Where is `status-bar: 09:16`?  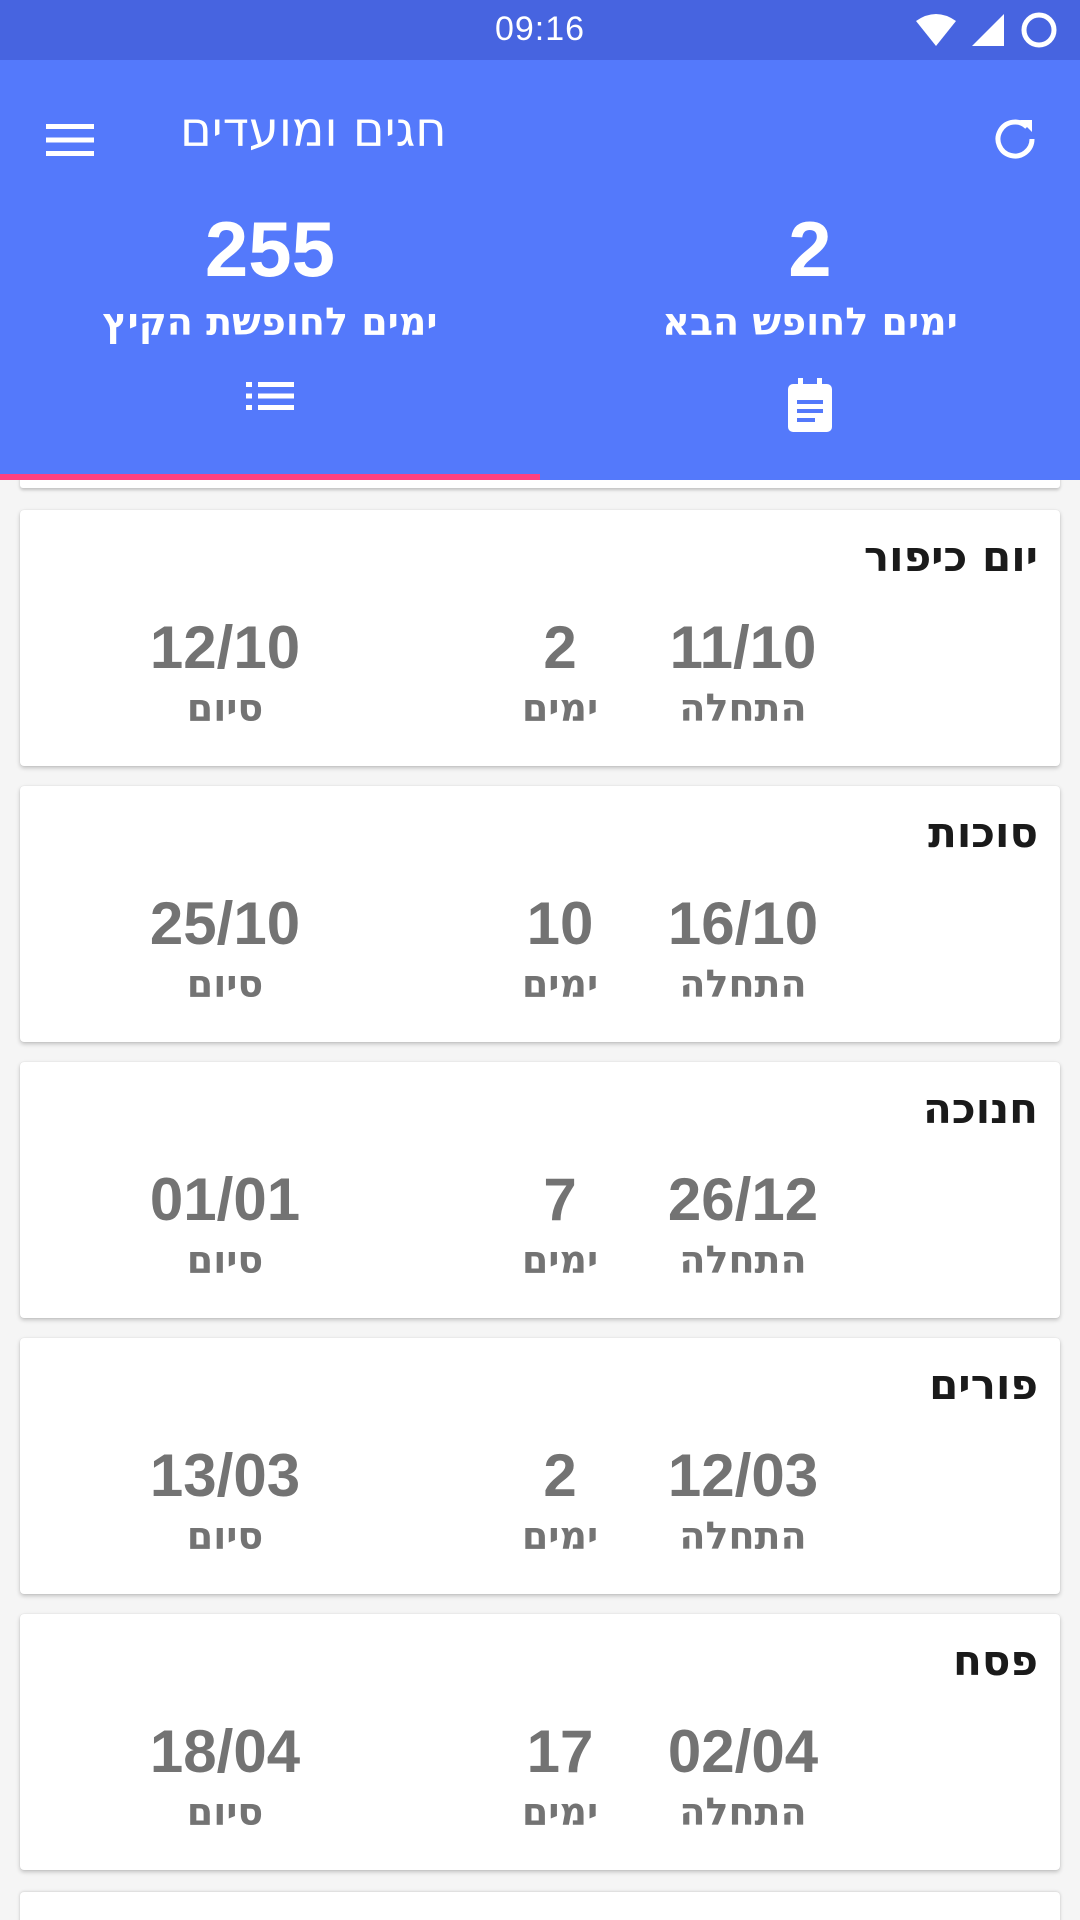 status-bar: 09:16 is located at coordinates (540, 30).